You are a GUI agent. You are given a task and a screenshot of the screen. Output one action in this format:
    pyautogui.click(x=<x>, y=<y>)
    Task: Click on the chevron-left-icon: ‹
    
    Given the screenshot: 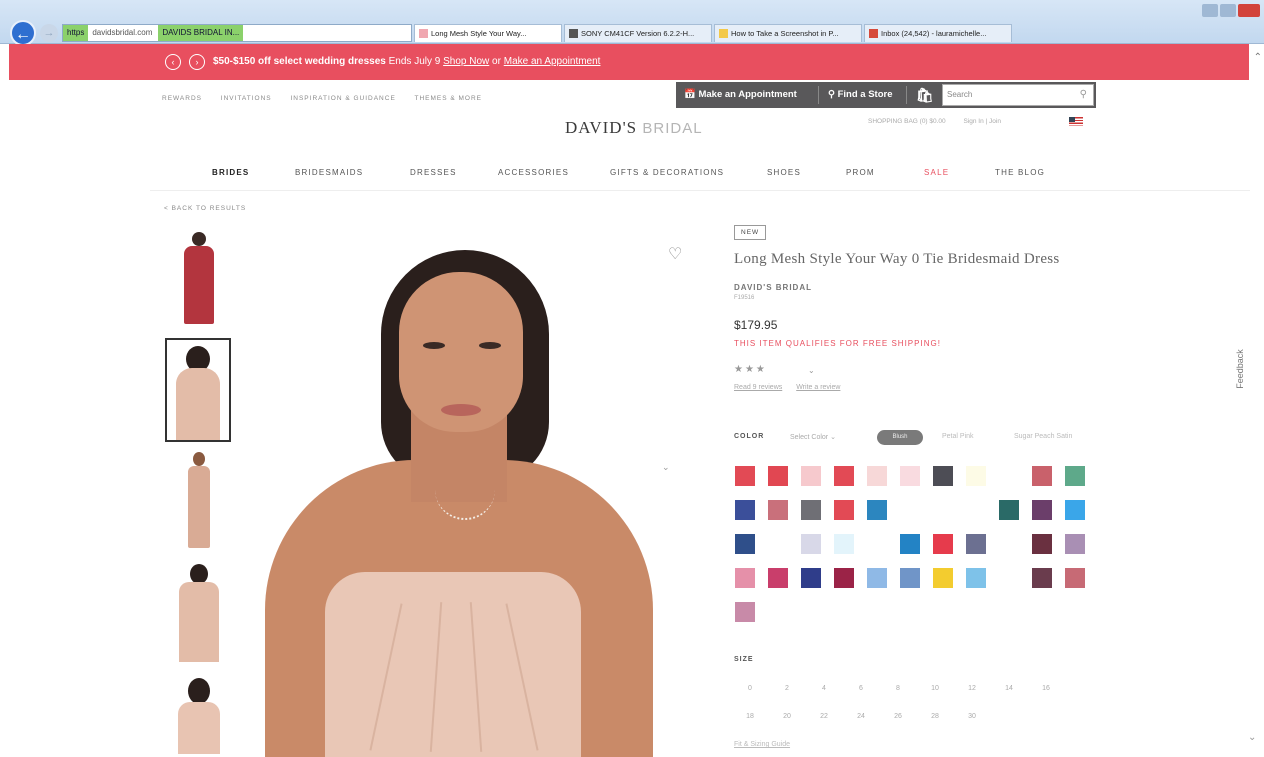 What is the action you would take?
    pyautogui.click(x=173, y=62)
    